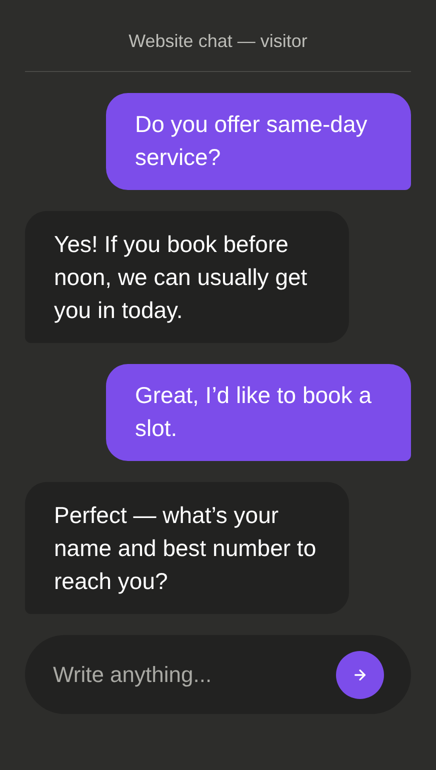  Describe the element at coordinates (258, 412) in the screenshot. I see `sent-message-bubble: Great, I’d like to book a slot.` at that location.